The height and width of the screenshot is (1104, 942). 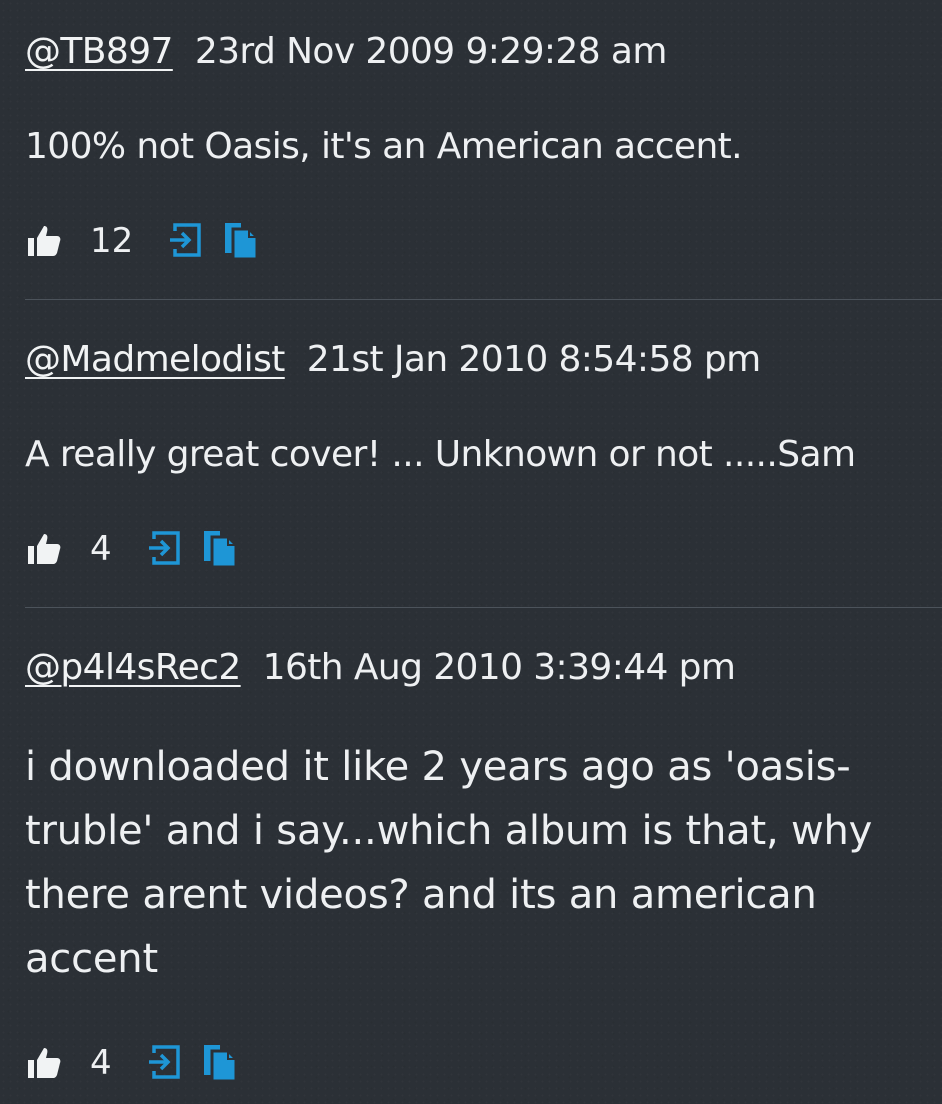 I want to click on comment-text: 100% not Oasis, it's an American accent., so click(x=384, y=146).